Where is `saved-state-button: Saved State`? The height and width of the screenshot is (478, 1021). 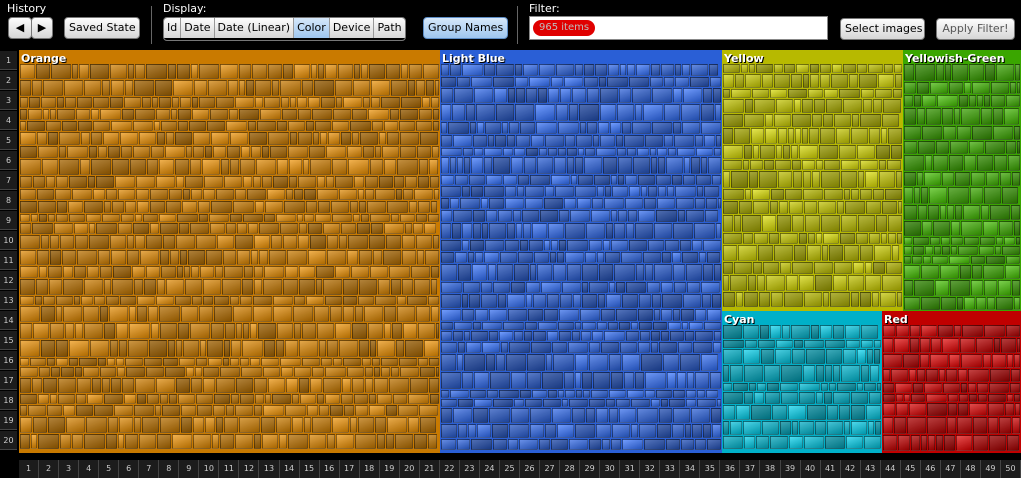
saved-state-button: Saved State is located at coordinates (102, 28).